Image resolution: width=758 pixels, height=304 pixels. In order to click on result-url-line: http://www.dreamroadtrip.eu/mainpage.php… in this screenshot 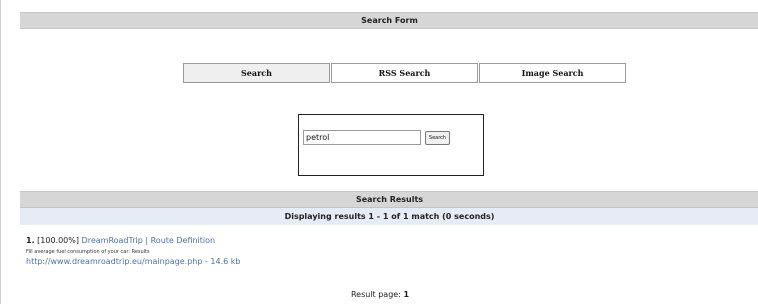, I will do `click(376, 261)`.